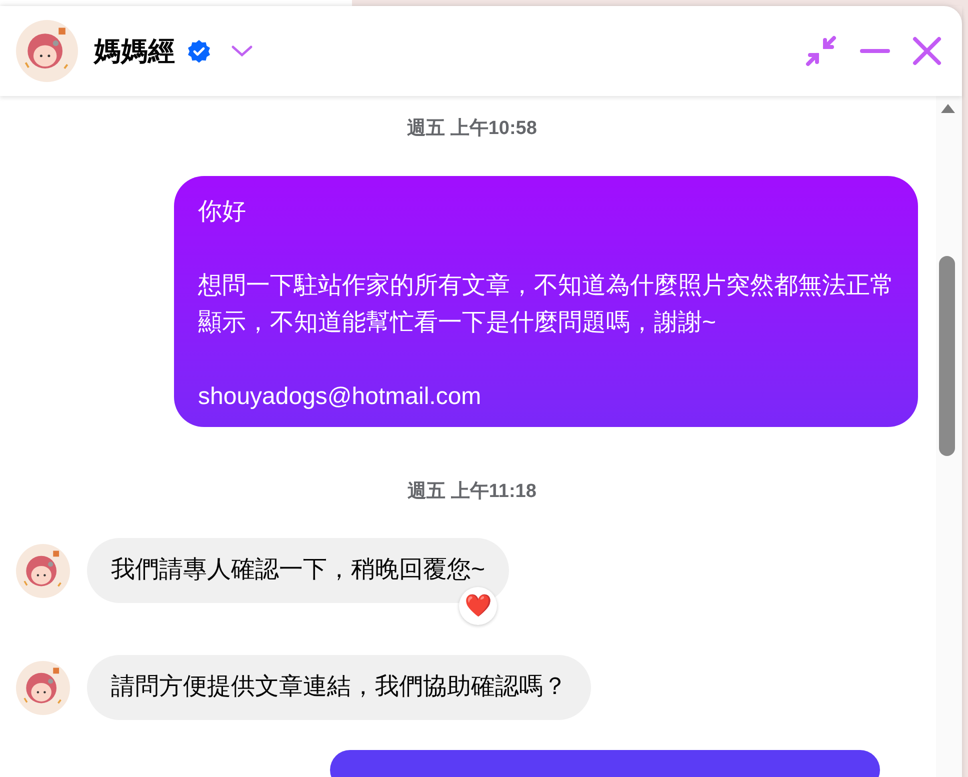 This screenshot has width=968, height=777. Describe the element at coordinates (821, 51) in the screenshot. I see `shrink-icon` at that location.